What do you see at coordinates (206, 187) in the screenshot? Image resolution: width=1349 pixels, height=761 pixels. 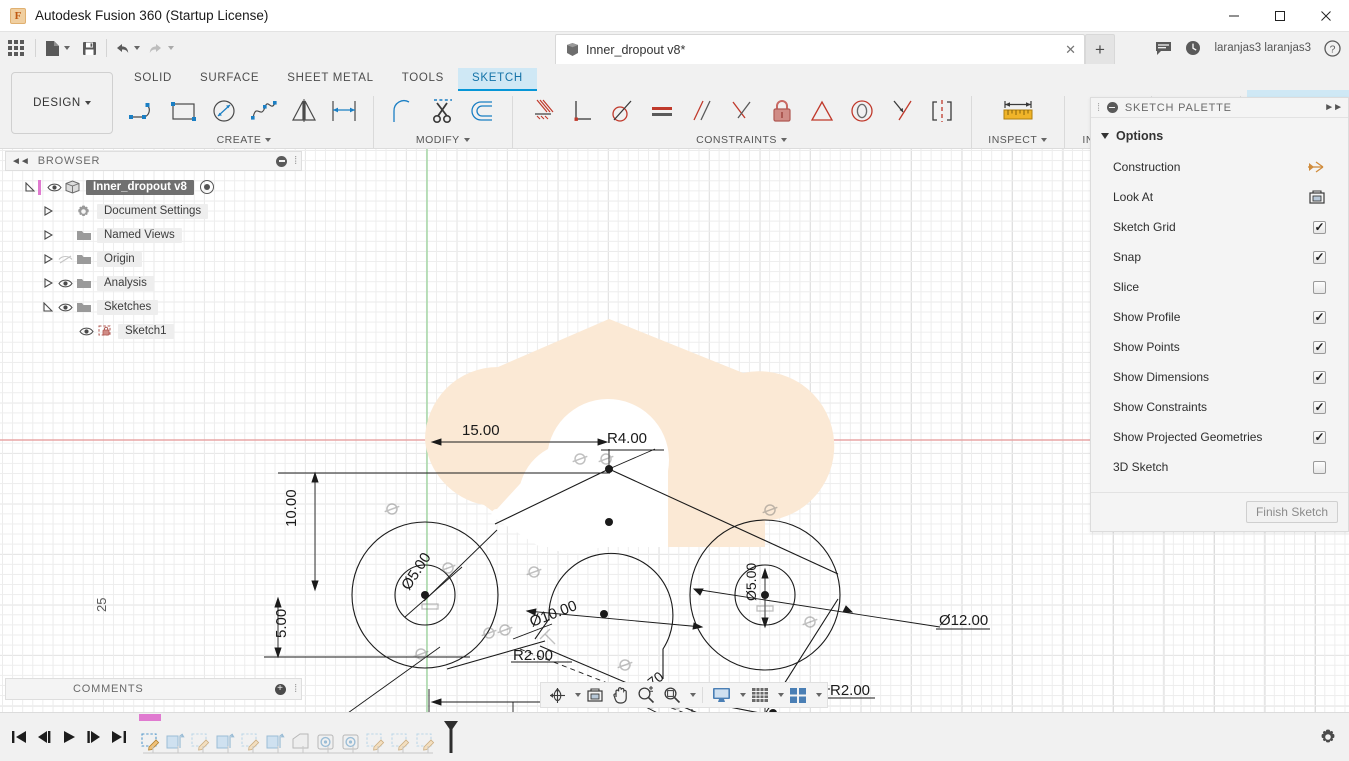 I see `activate-component-radio` at bounding box center [206, 187].